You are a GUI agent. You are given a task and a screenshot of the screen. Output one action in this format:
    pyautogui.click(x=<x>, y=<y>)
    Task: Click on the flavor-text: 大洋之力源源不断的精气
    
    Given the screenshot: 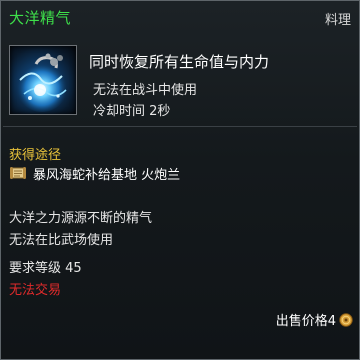 What is the action you would take?
    pyautogui.click(x=81, y=218)
    